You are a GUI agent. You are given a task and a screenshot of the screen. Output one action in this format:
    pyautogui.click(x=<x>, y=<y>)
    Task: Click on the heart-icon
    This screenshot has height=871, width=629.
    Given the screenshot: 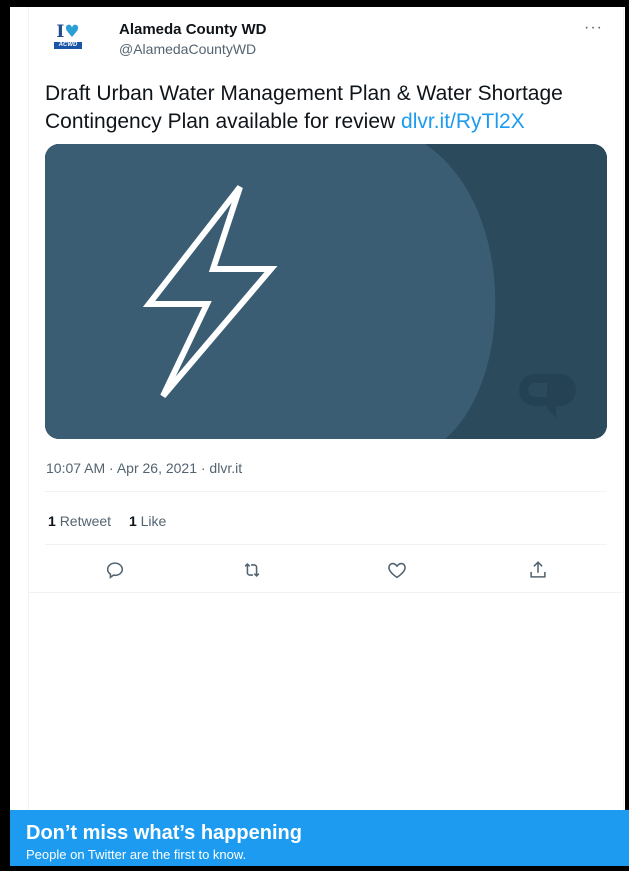 What is the action you would take?
    pyautogui.click(x=397, y=570)
    